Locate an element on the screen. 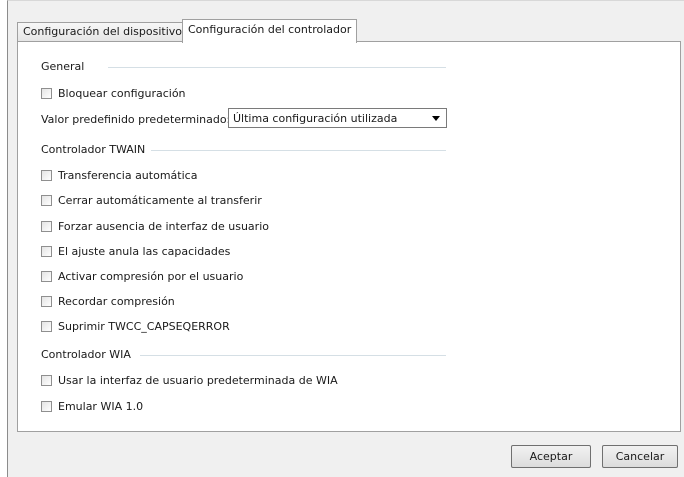 The width and height of the screenshot is (684, 477). chevron-down-icon is located at coordinates (436, 118).